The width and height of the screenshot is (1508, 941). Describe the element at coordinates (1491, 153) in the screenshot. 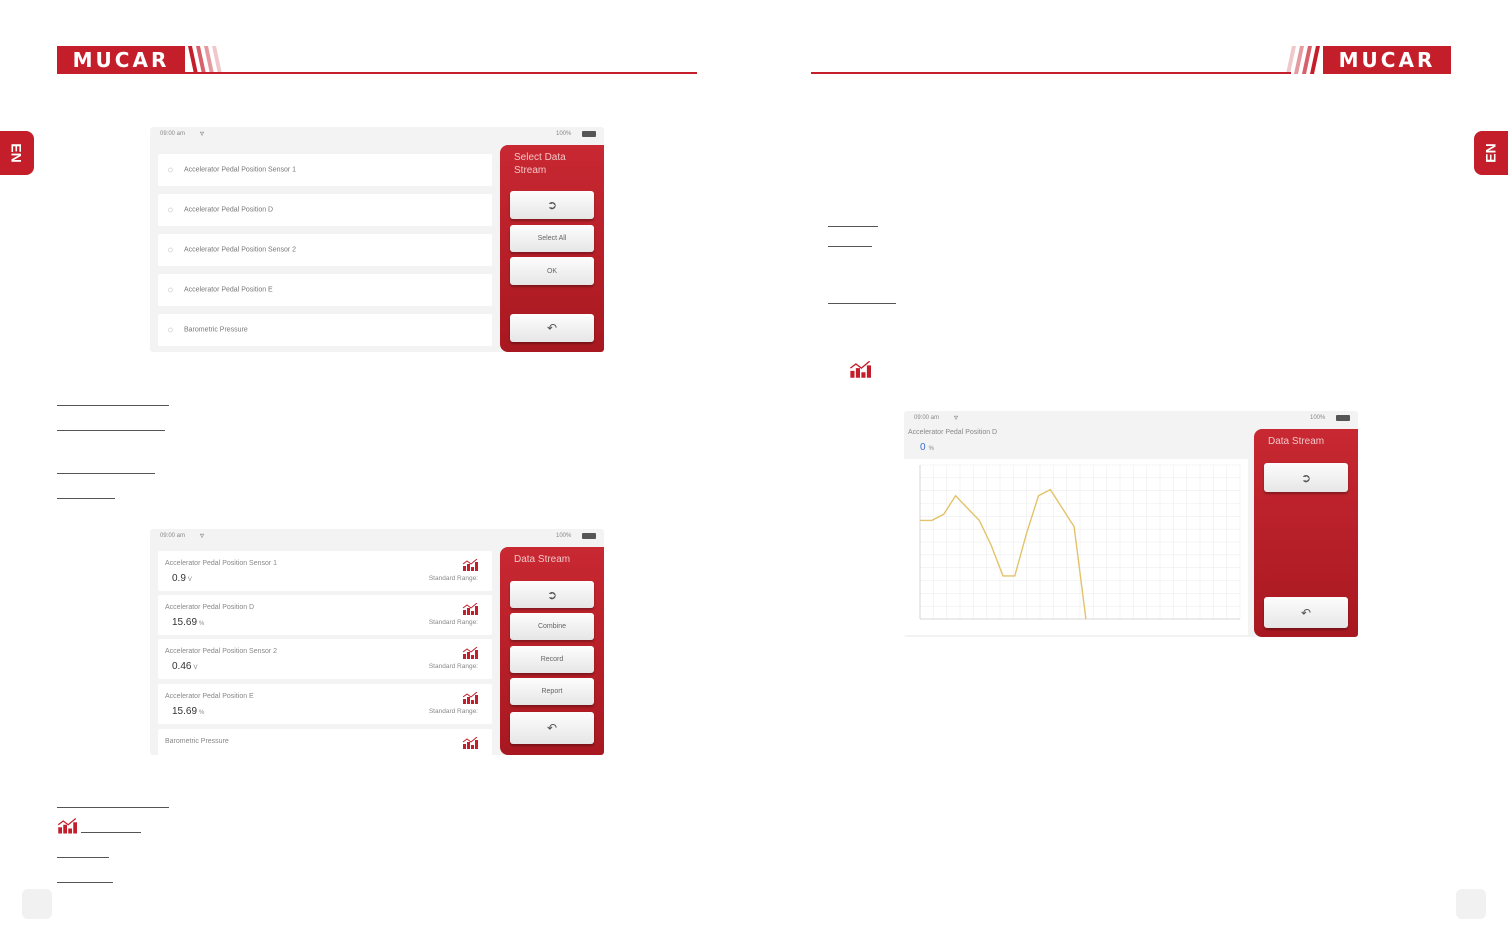

I see `language-tab-right: EN` at that location.